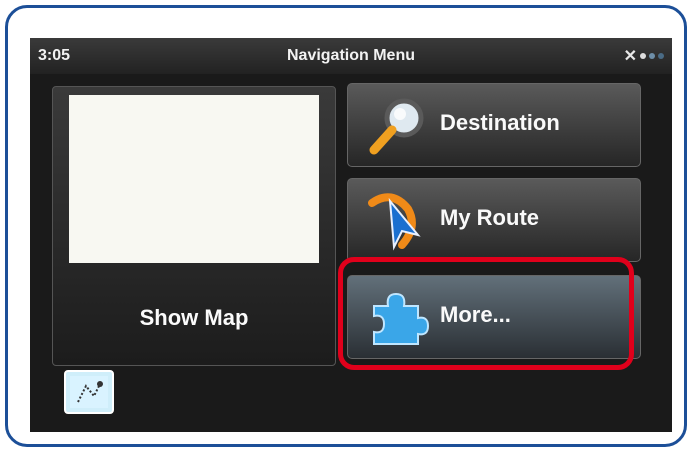 The width and height of the screenshot is (694, 452). What do you see at coordinates (89, 392) in the screenshot?
I see `map-icon` at bounding box center [89, 392].